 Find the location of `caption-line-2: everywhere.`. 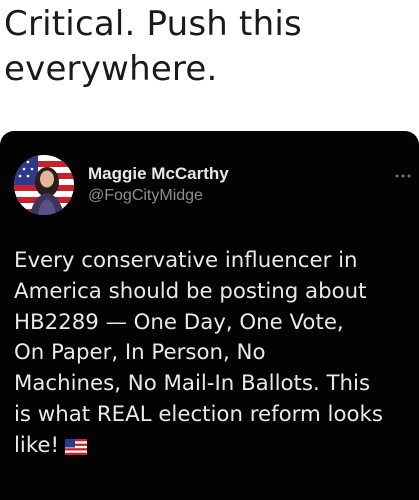

caption-line-2: everywhere. is located at coordinates (111, 69).